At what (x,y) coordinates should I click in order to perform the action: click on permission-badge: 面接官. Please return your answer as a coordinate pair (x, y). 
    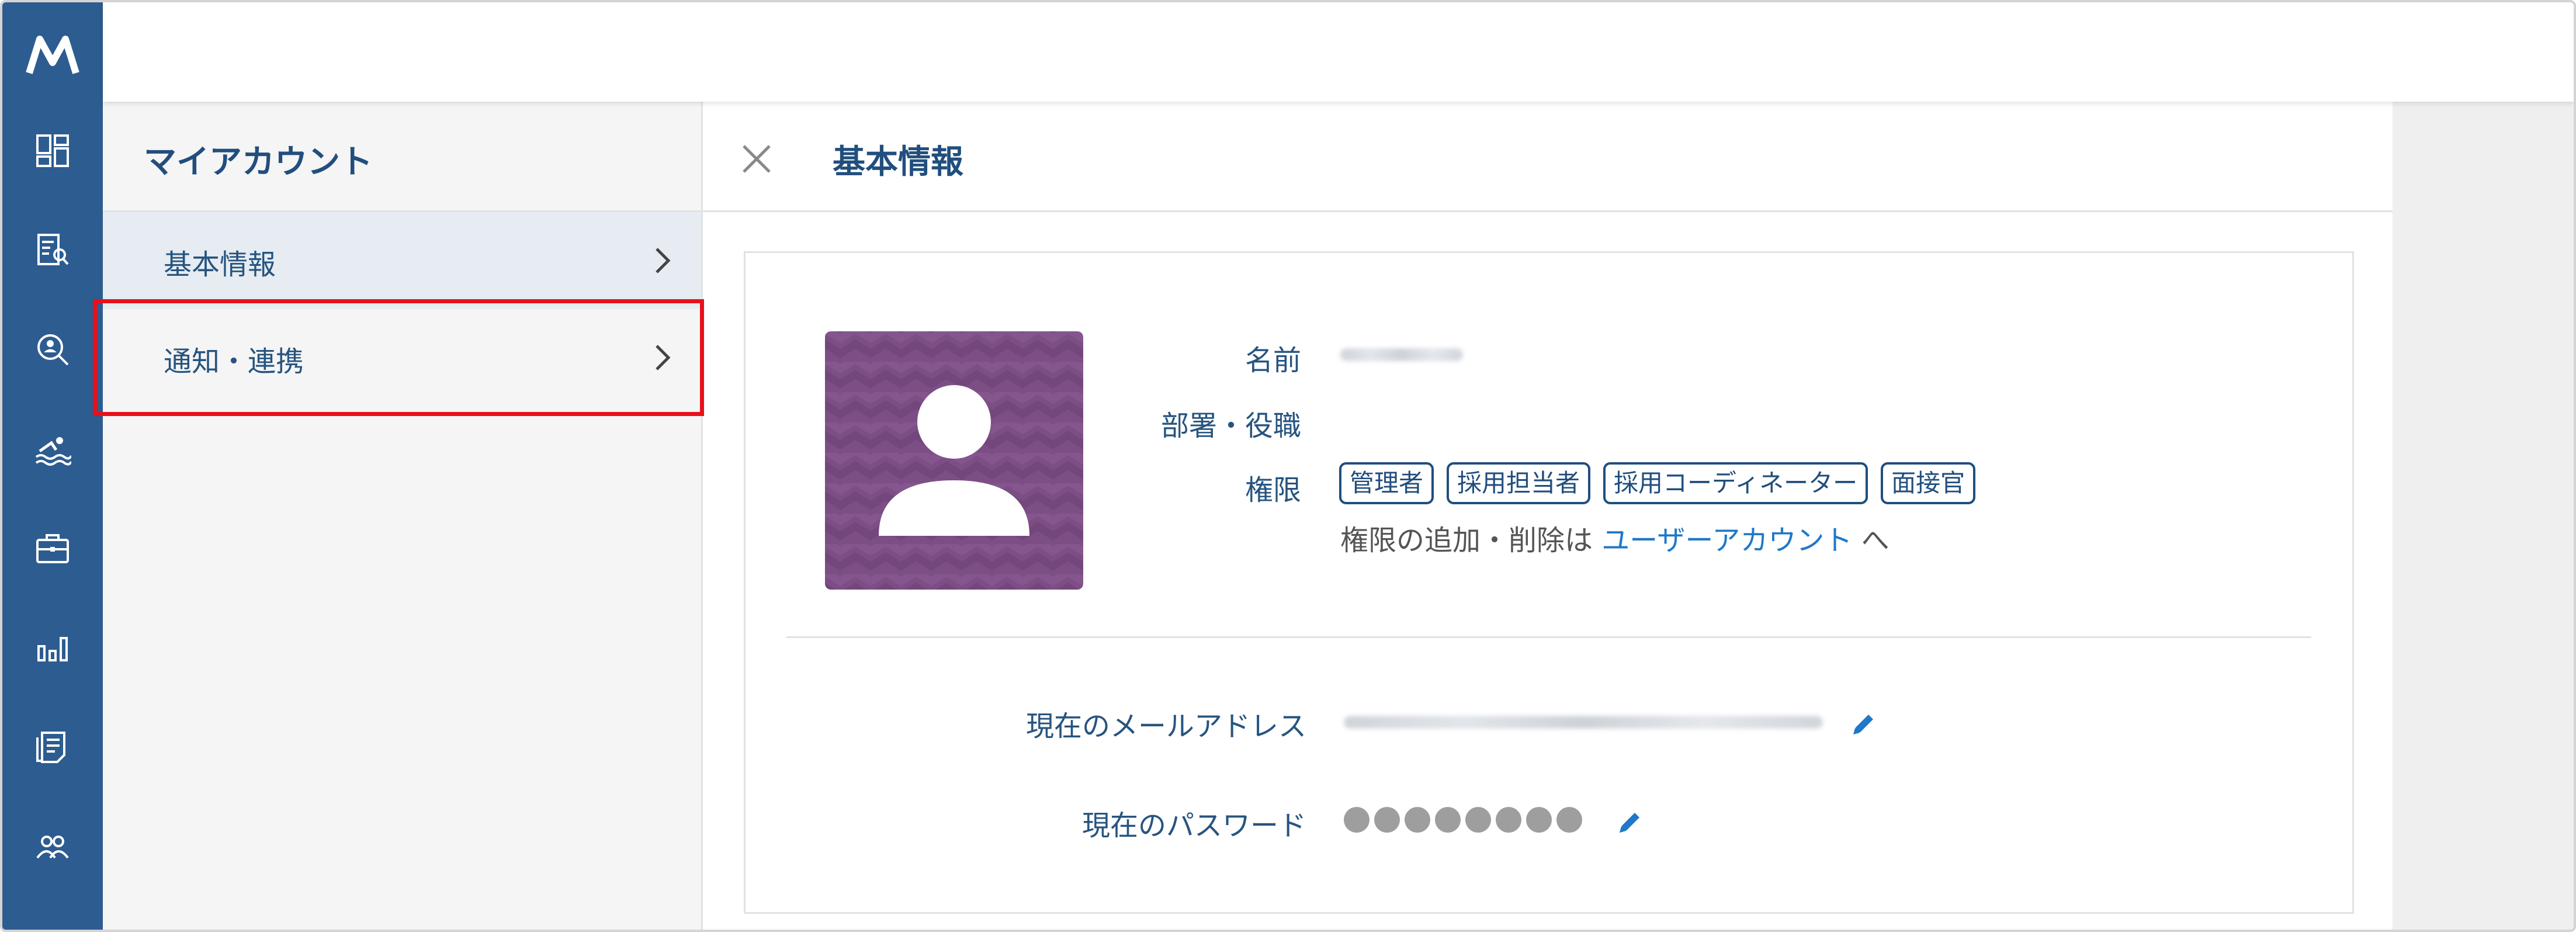
    Looking at the image, I should click on (1929, 483).